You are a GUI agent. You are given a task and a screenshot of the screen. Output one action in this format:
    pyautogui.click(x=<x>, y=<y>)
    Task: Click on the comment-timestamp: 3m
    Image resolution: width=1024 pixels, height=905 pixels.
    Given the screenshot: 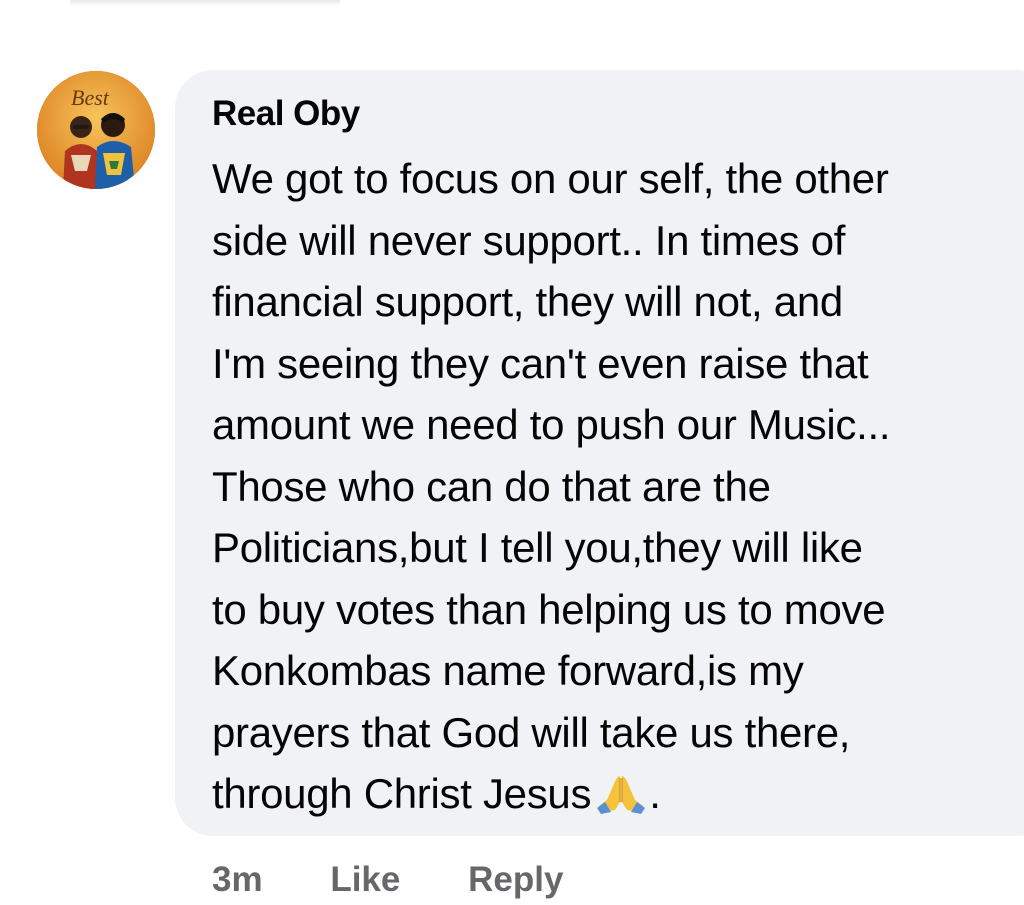 What is the action you would take?
    pyautogui.click(x=237, y=880)
    